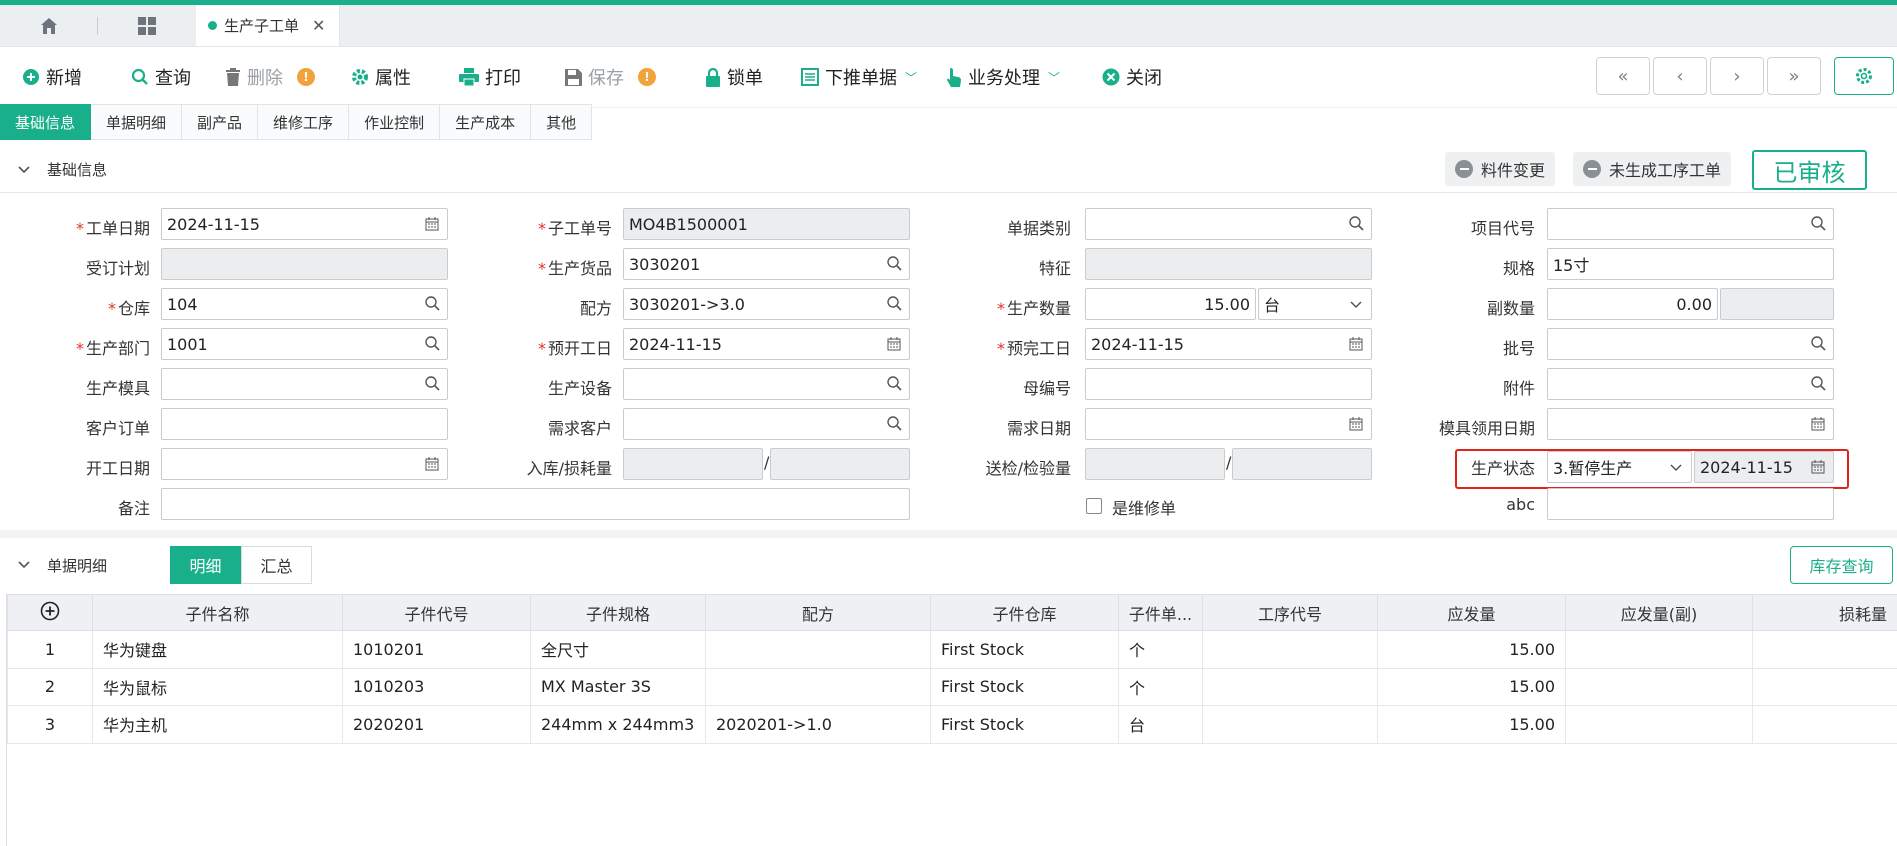 This screenshot has height=846, width=1897. Describe the element at coordinates (205, 565) in the screenshot. I see `tab-detail: 明细` at that location.